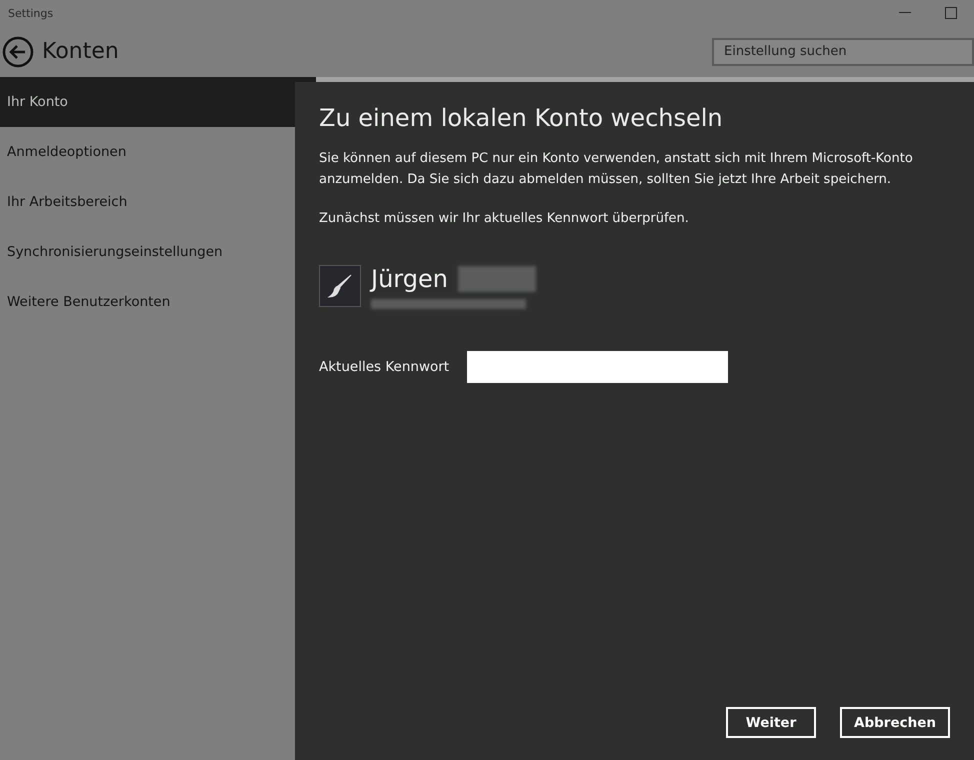  Describe the element at coordinates (158, 102) in the screenshot. I see `sidebar-item: Ihr Konto` at that location.